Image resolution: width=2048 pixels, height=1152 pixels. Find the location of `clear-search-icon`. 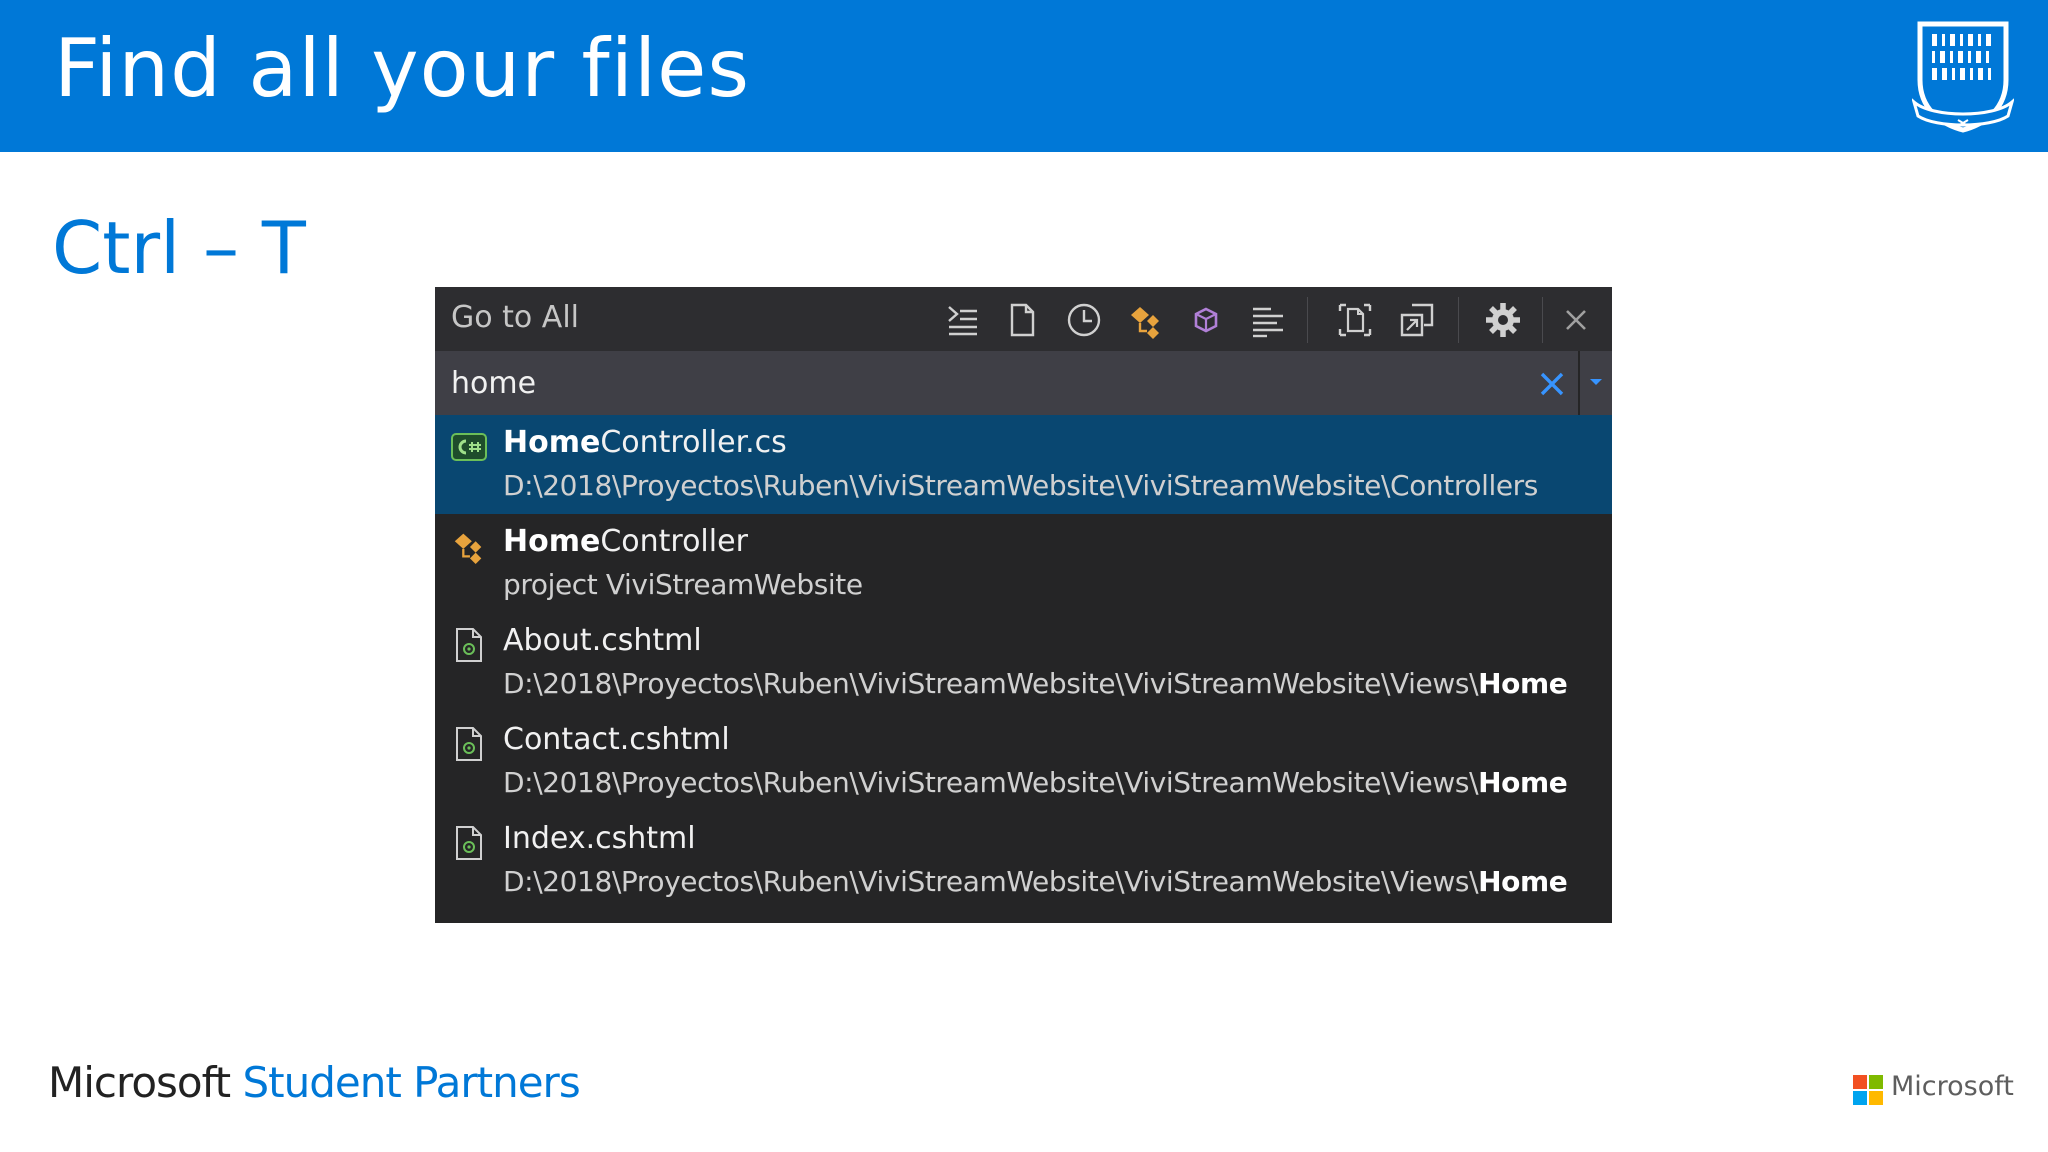

clear-search-icon is located at coordinates (1552, 384).